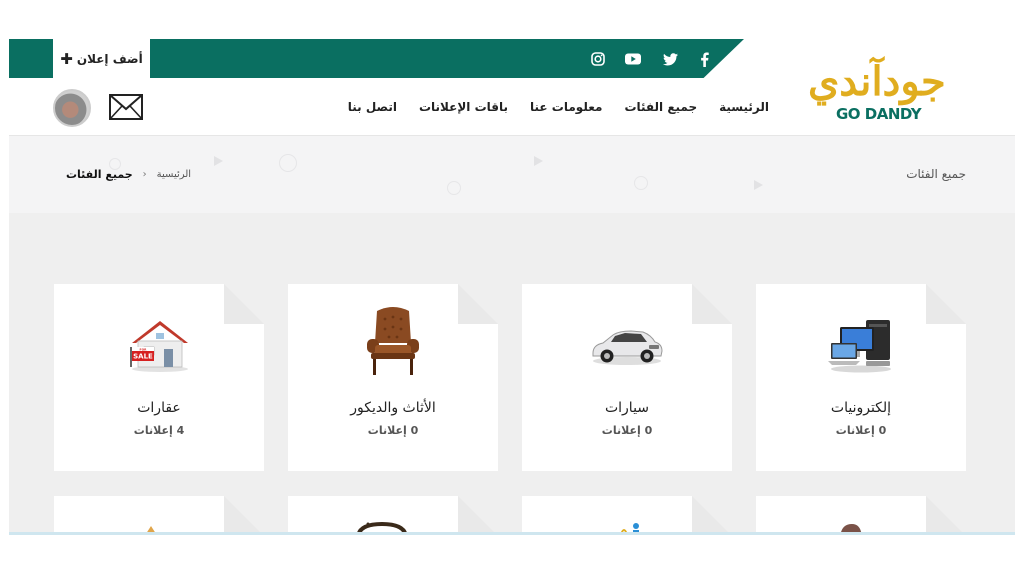  What do you see at coordinates (393, 408) in the screenshot?
I see `category-name: الأثاث والديكور` at bounding box center [393, 408].